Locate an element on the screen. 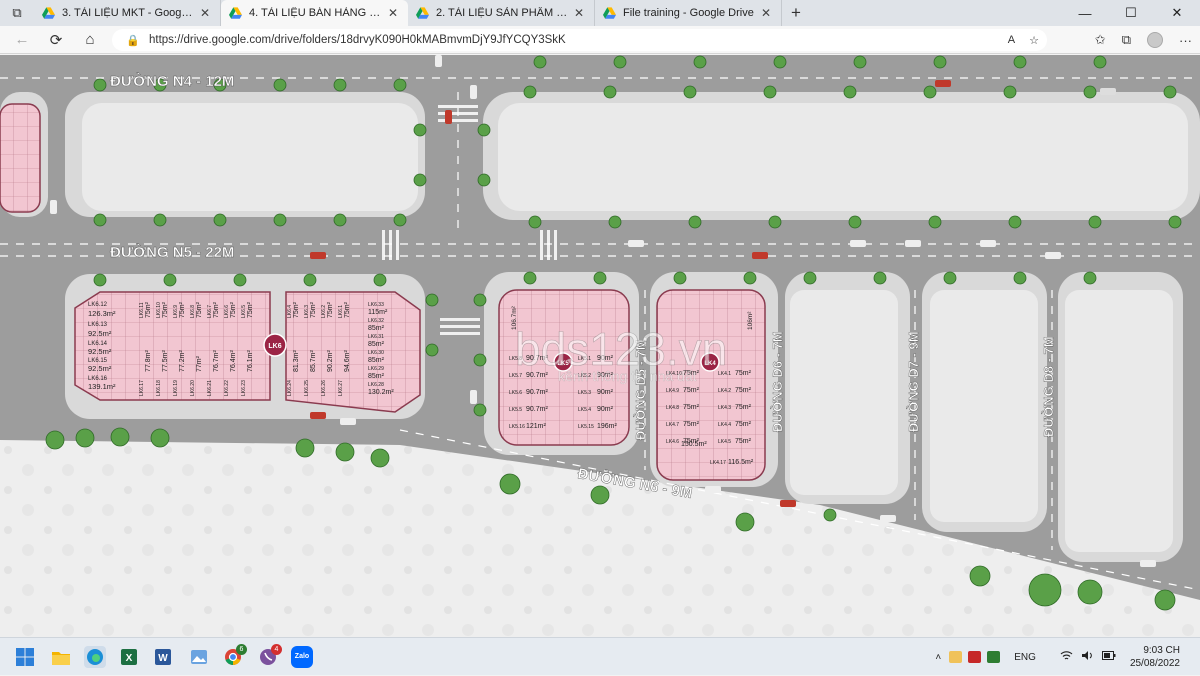 The height and width of the screenshot is (676, 1200). lot-label: LK4.17 is located at coordinates (718, 463).